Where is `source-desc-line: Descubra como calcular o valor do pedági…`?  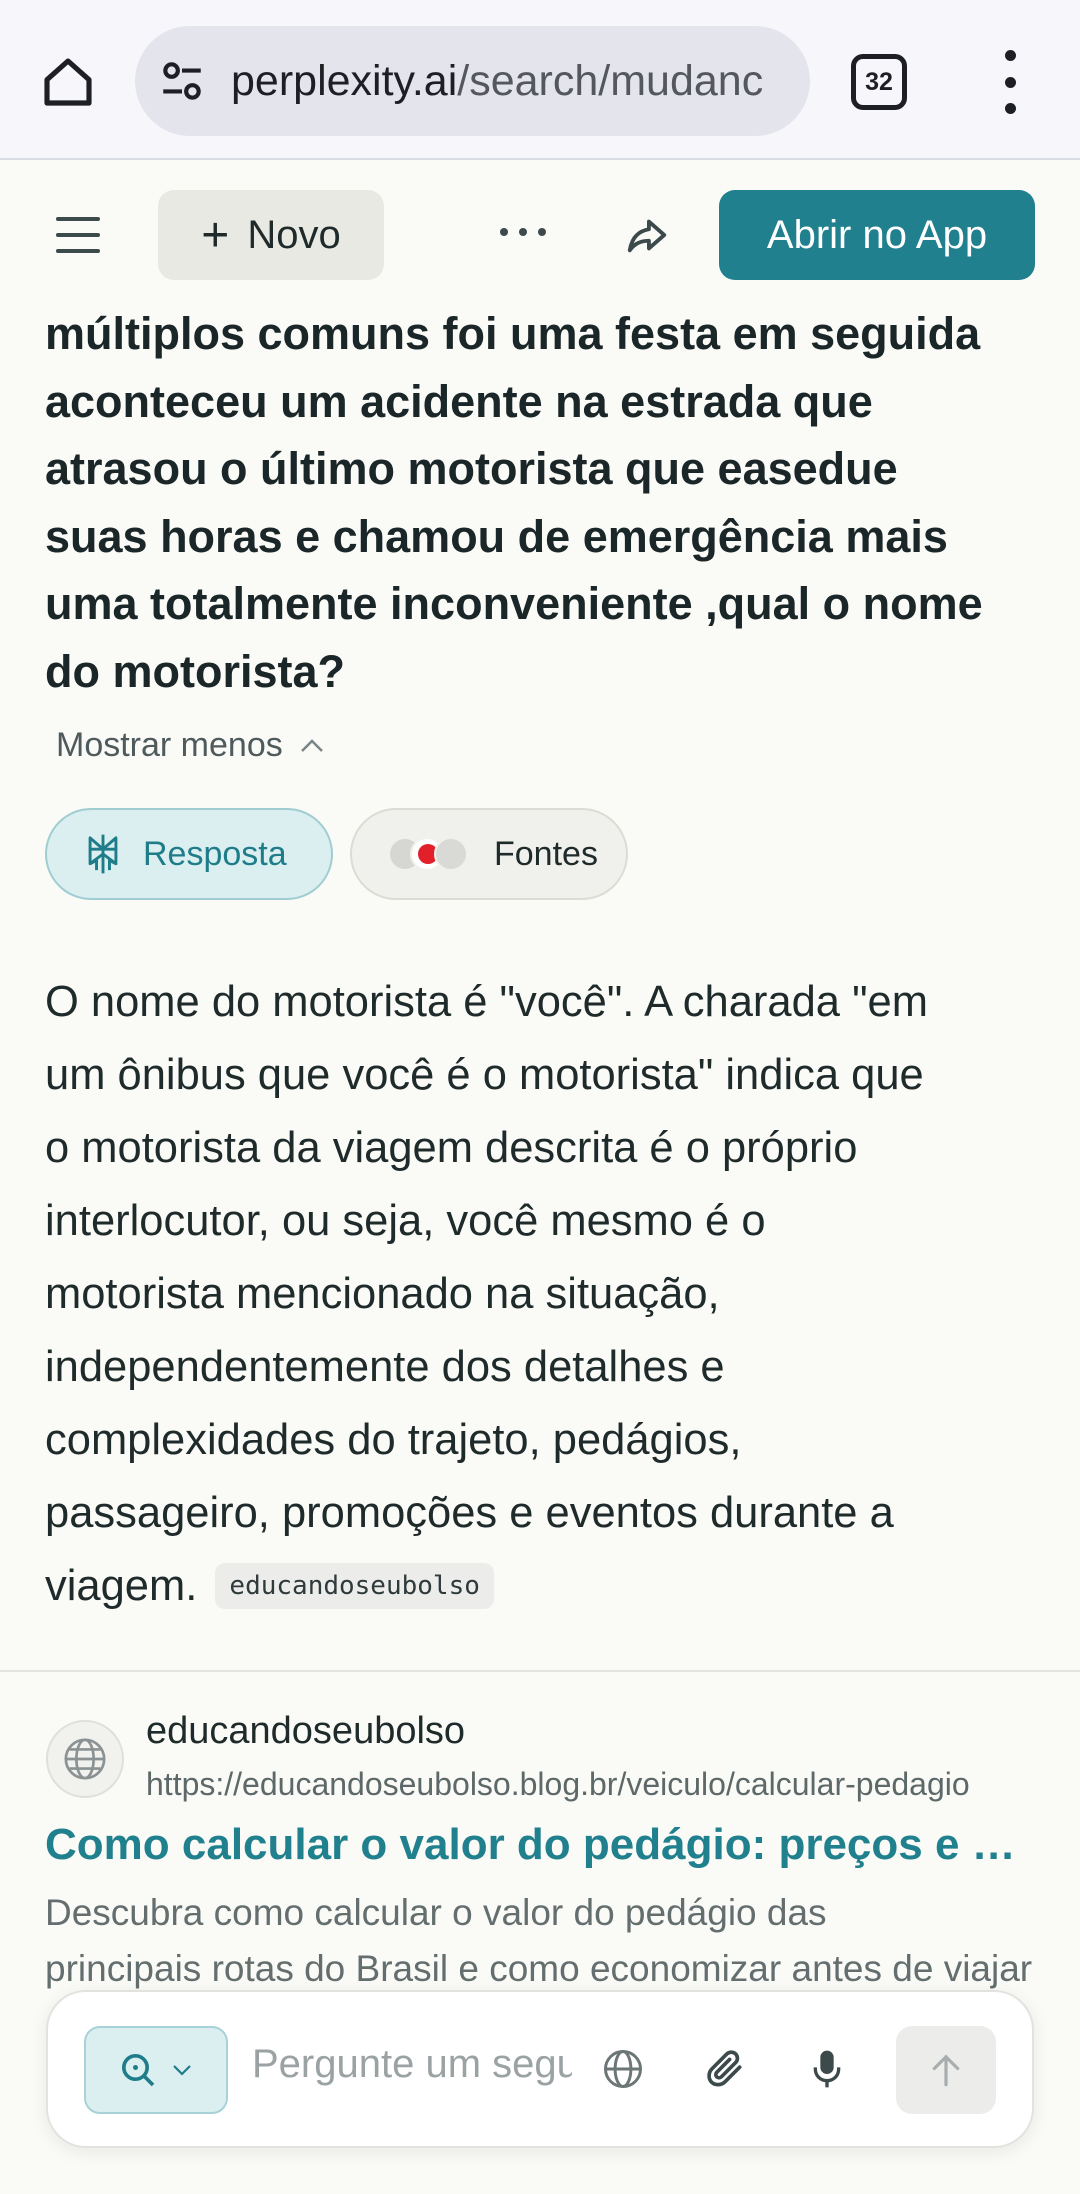 source-desc-line: Descubra como calcular o valor do pedági… is located at coordinates (436, 1912).